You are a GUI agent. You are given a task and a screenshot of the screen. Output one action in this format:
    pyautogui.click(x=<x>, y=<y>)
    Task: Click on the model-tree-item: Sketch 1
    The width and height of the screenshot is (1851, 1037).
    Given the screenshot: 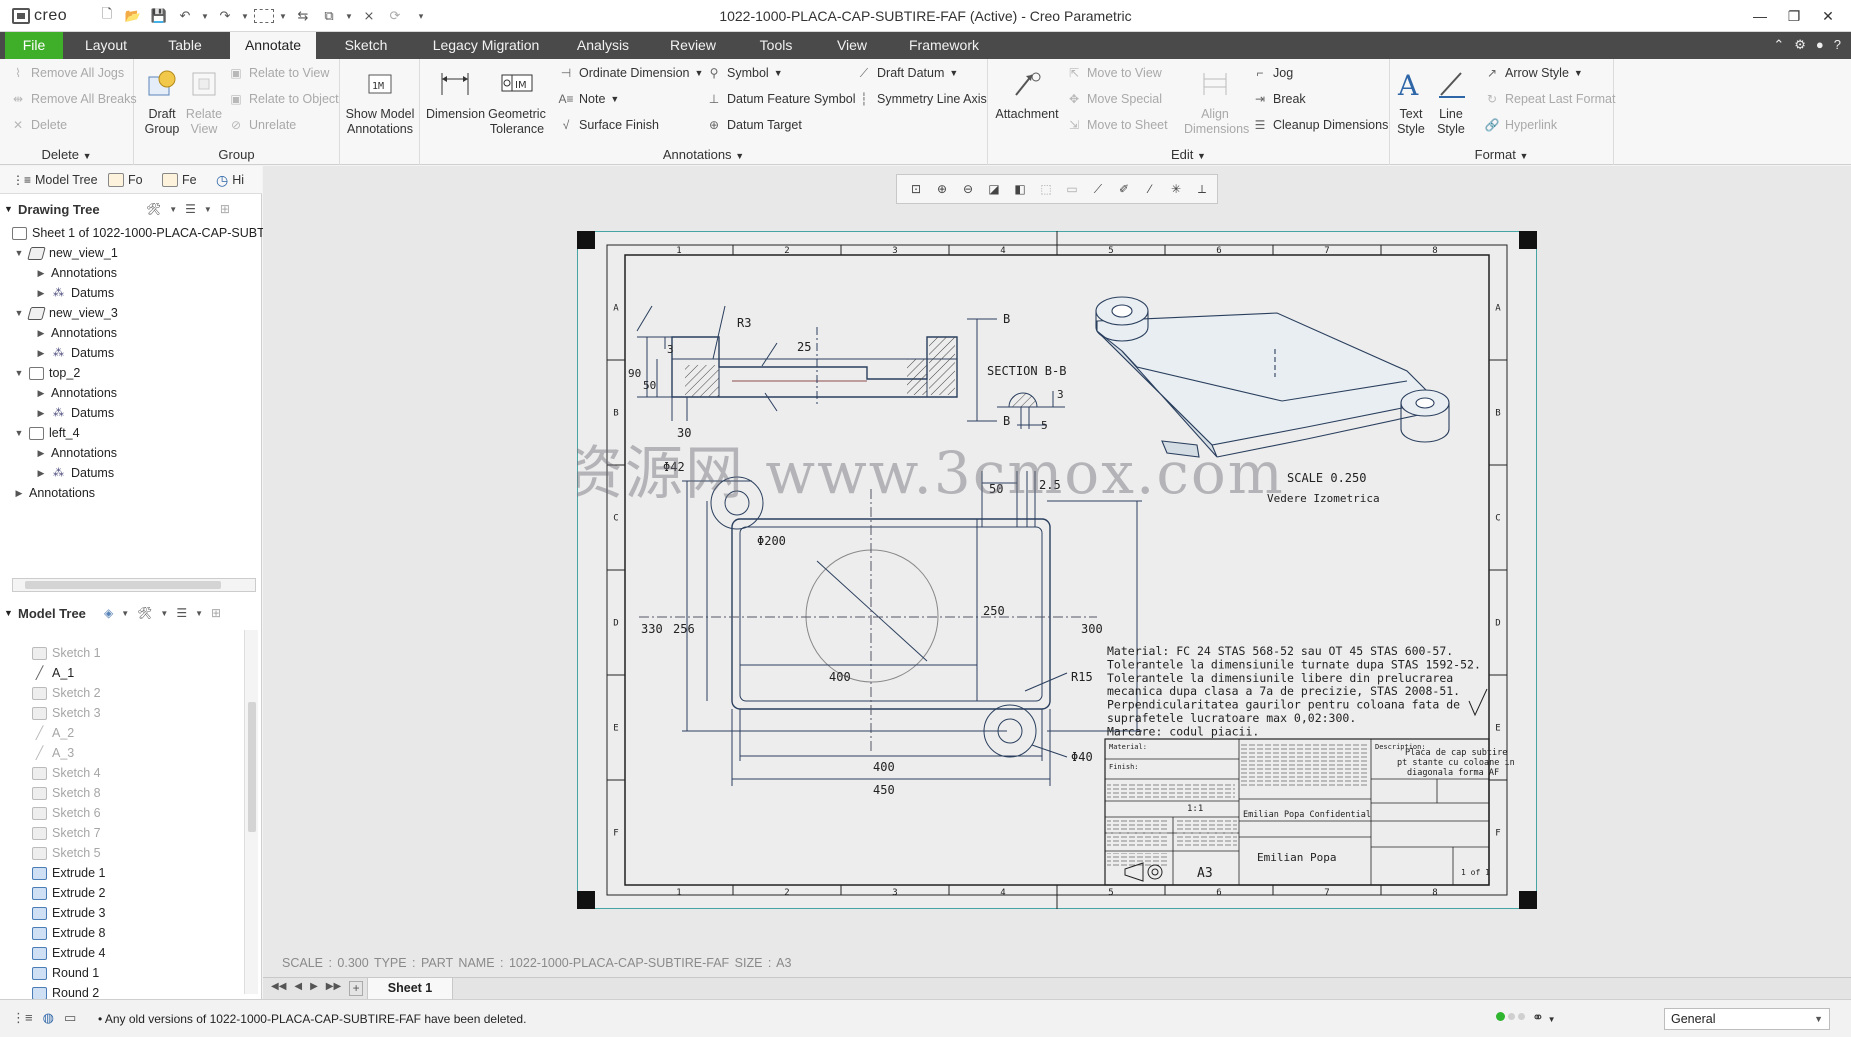 What is the action you would take?
    pyautogui.click(x=66, y=653)
    